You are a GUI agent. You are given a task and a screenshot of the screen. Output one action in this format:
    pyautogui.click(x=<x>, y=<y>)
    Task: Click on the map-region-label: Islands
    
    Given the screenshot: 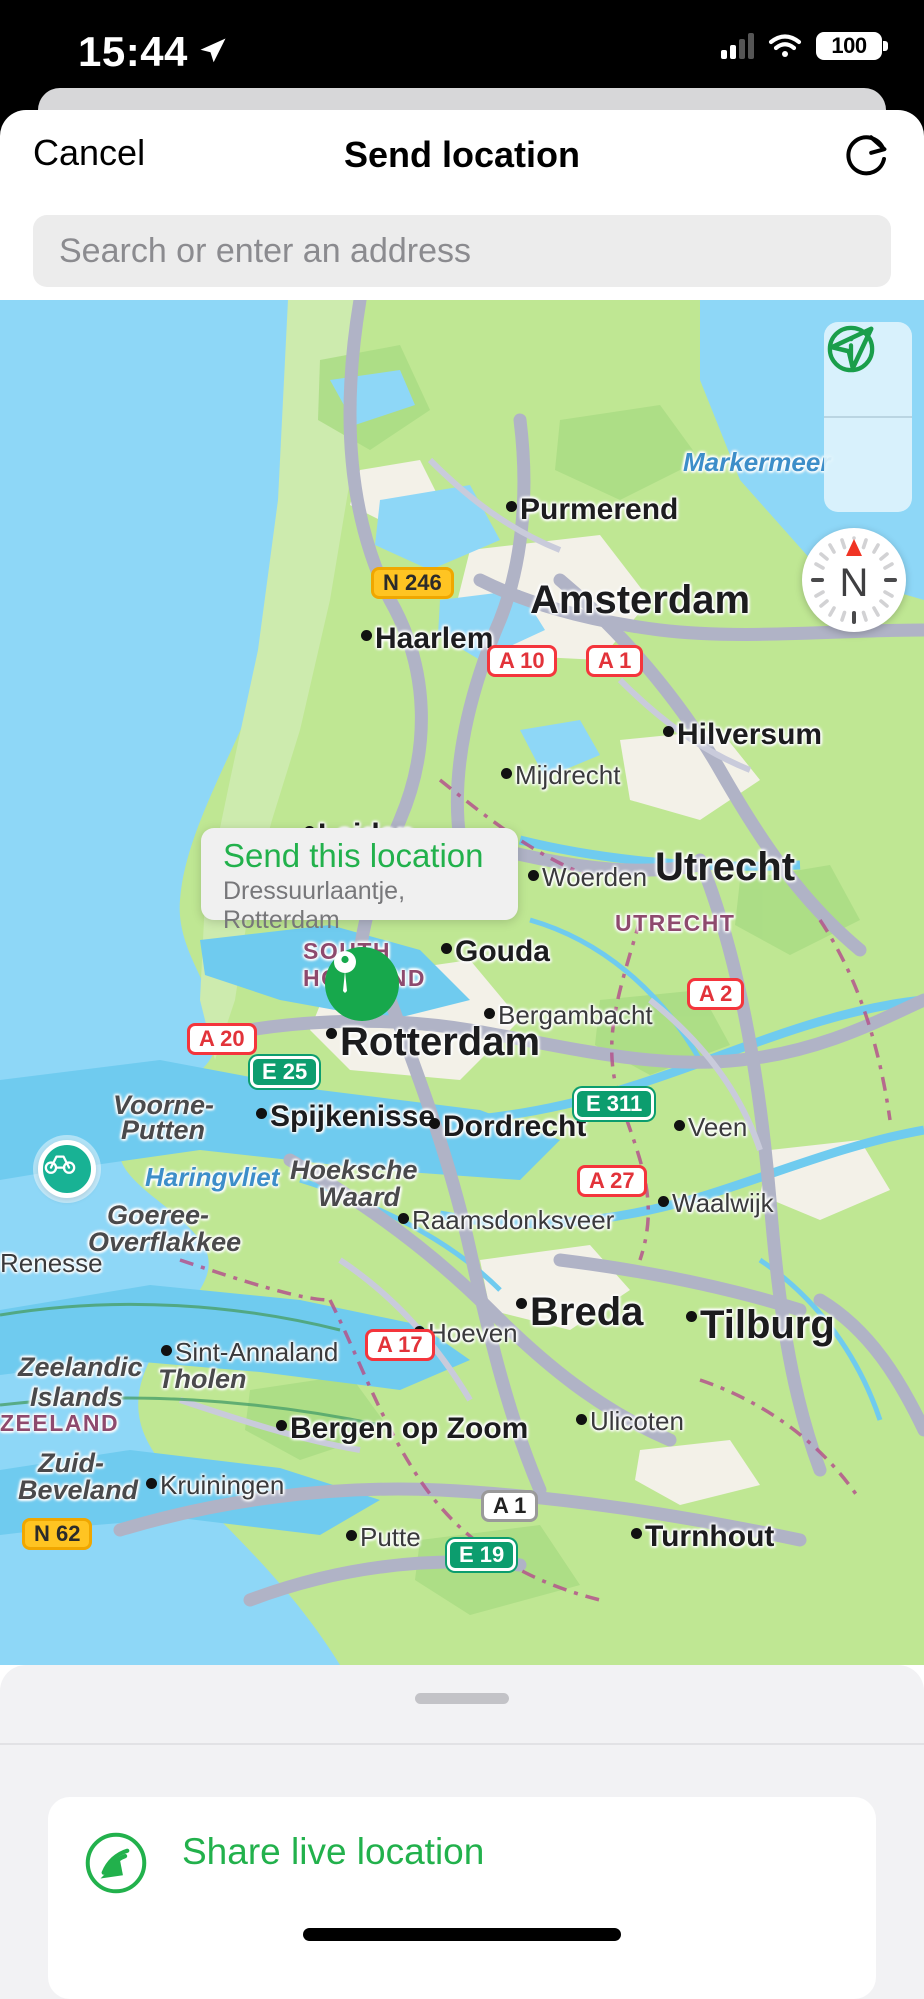 What is the action you would take?
    pyautogui.click(x=77, y=1397)
    